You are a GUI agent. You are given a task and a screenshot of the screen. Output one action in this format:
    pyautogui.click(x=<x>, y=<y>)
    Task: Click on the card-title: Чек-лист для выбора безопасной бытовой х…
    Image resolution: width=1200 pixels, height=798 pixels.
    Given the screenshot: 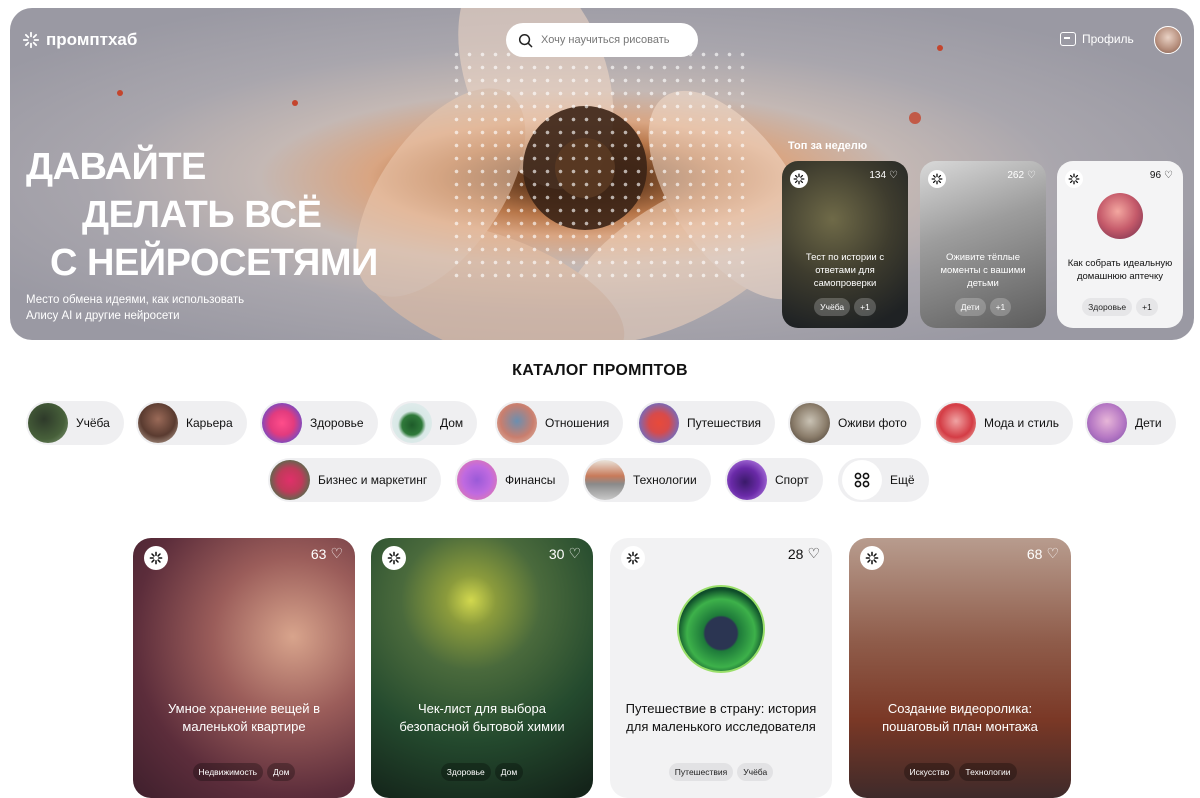 What is the action you would take?
    pyautogui.click(x=482, y=717)
    